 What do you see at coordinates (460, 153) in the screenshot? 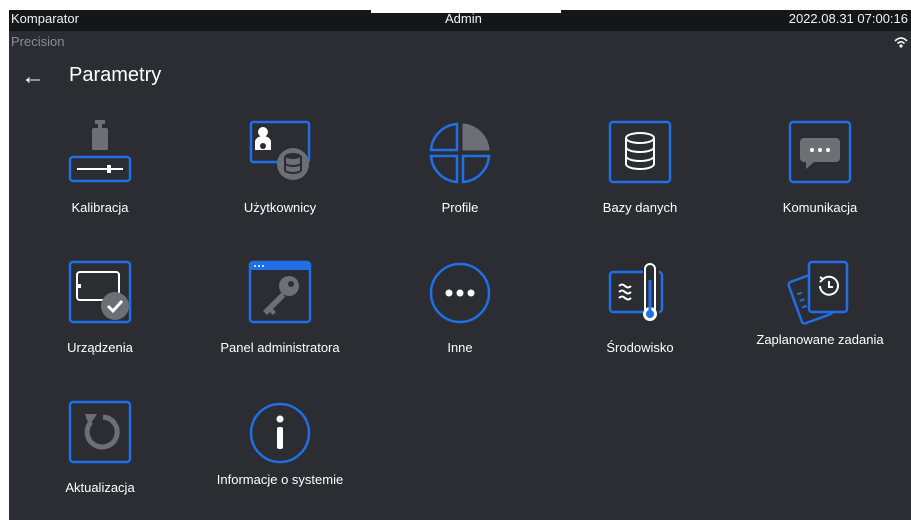
I see `profiles-icon` at bounding box center [460, 153].